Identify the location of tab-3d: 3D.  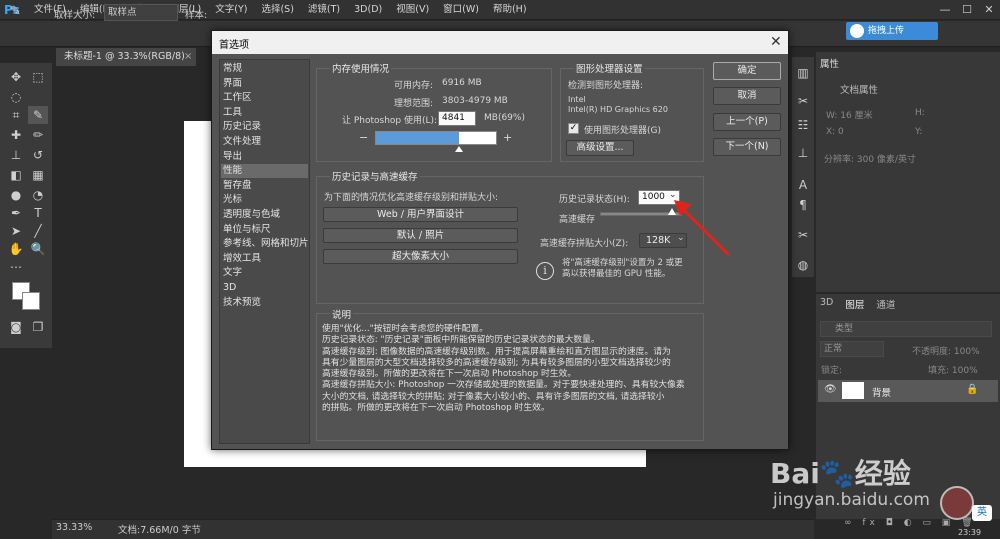
(826, 304).